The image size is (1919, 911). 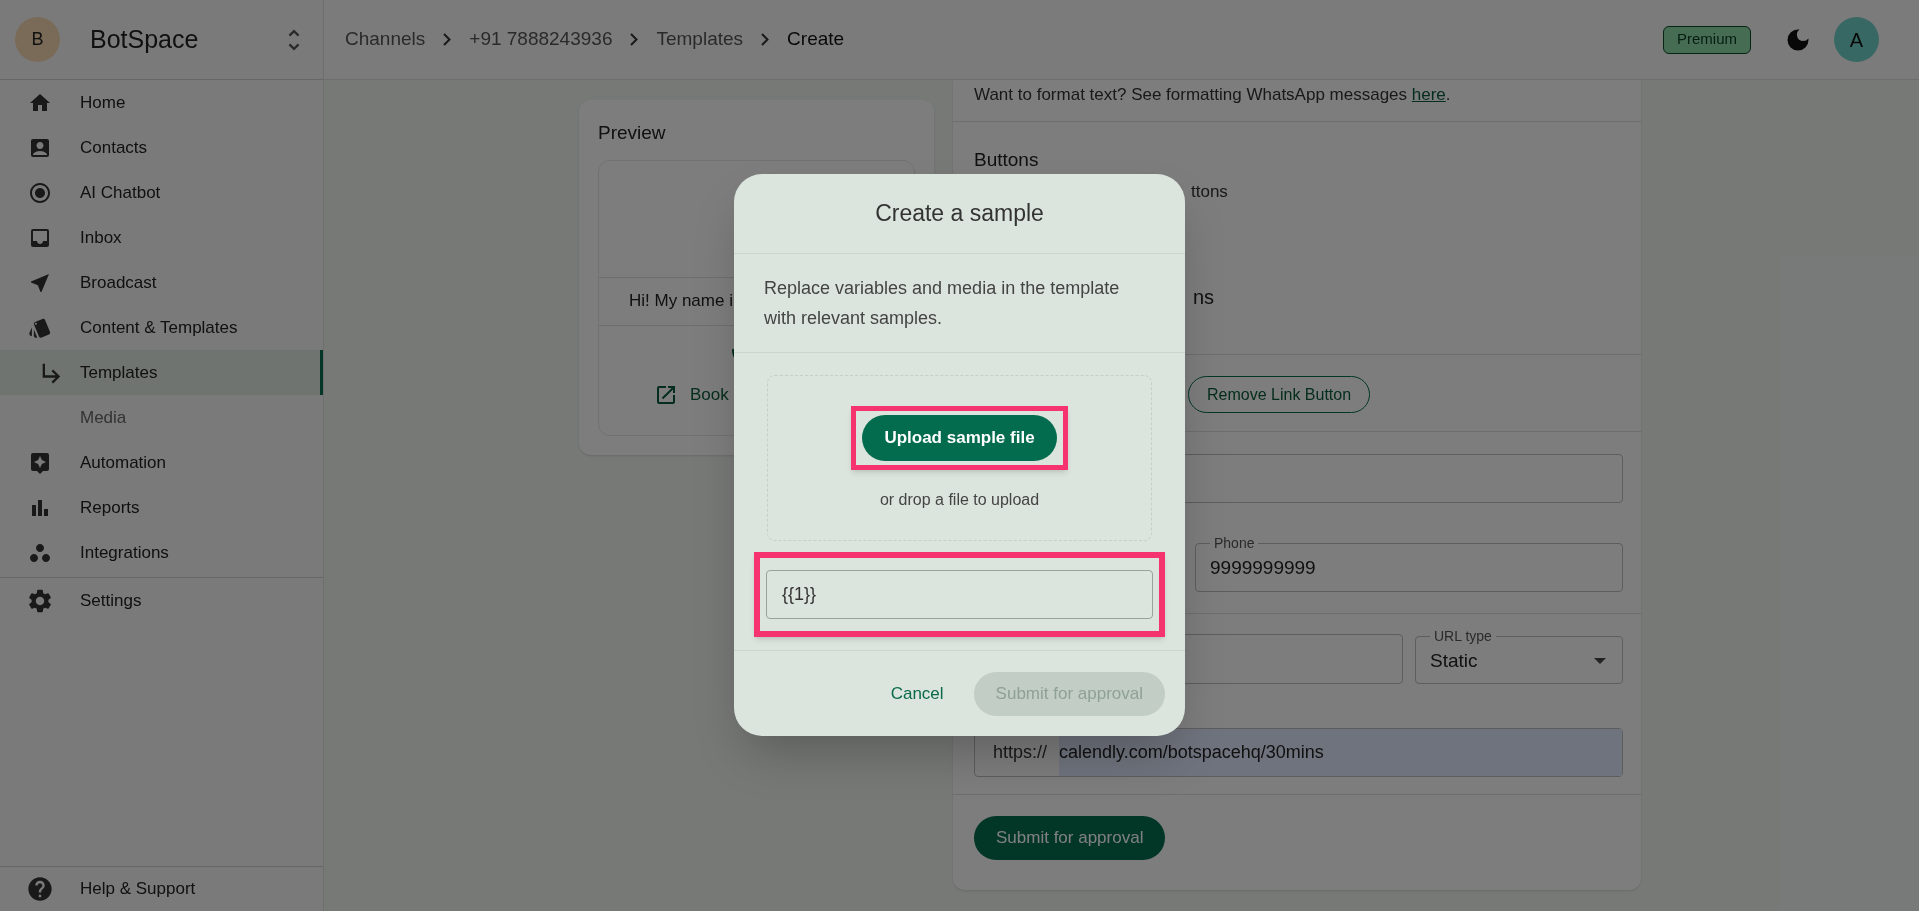 What do you see at coordinates (385, 39) in the screenshot?
I see `breadcrumb: Channels` at bounding box center [385, 39].